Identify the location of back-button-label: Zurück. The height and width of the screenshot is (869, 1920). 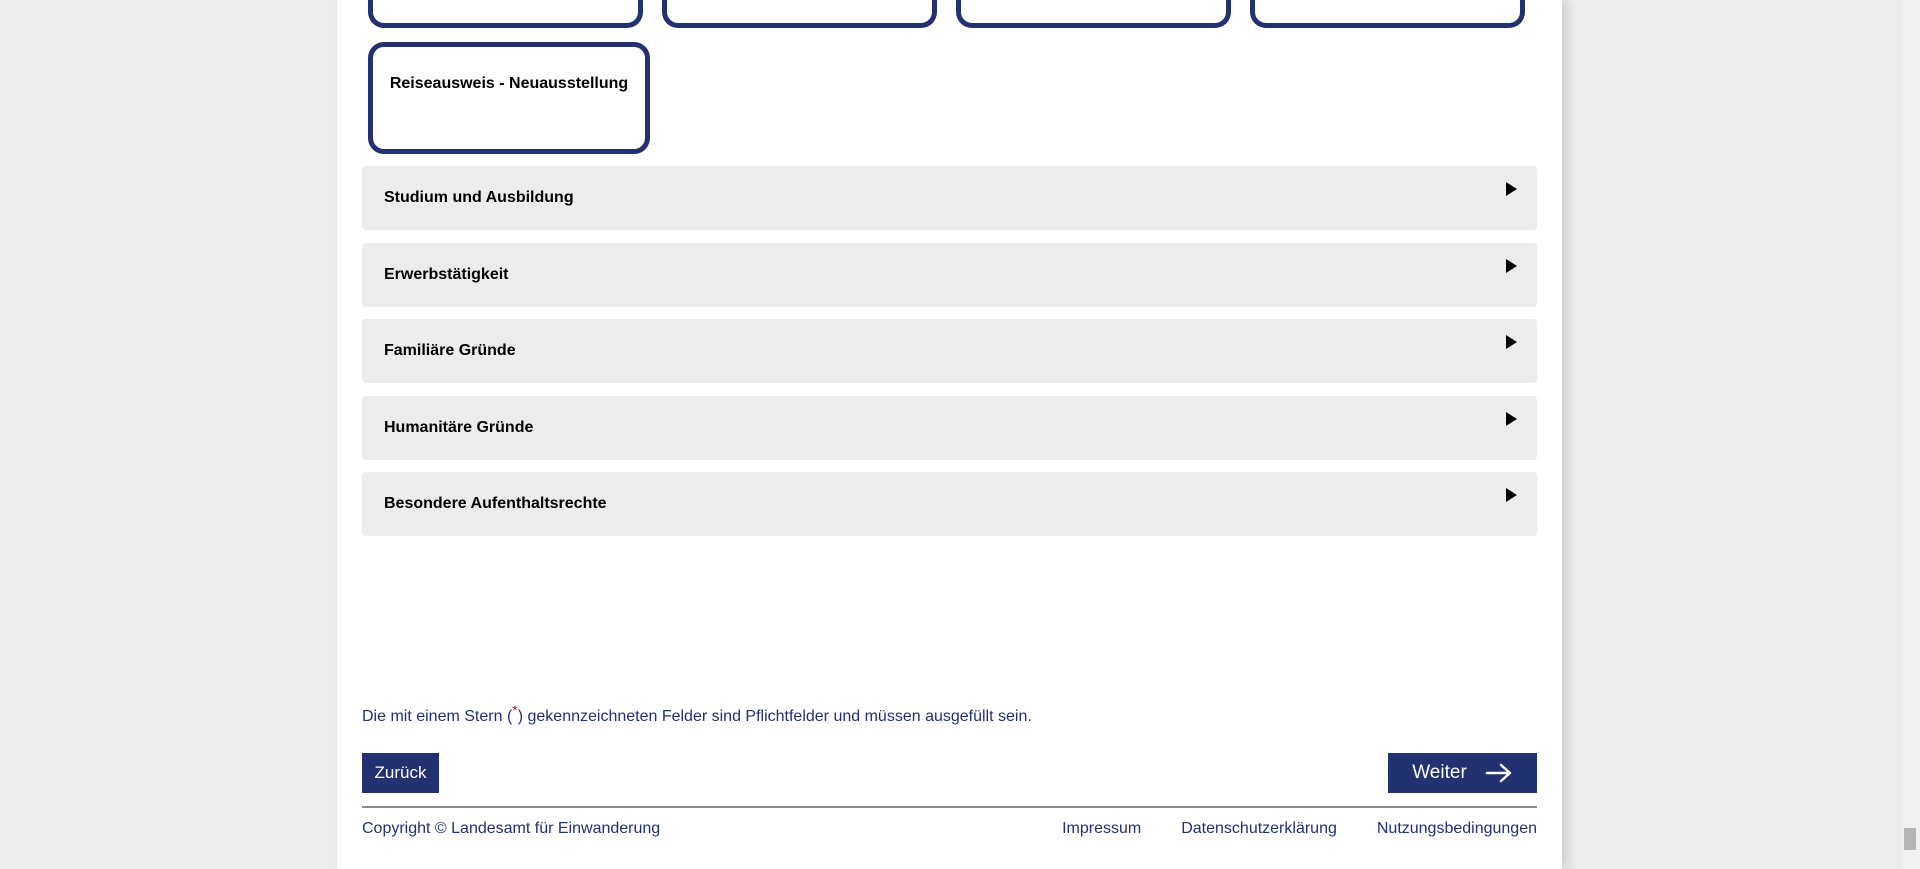
(400, 772).